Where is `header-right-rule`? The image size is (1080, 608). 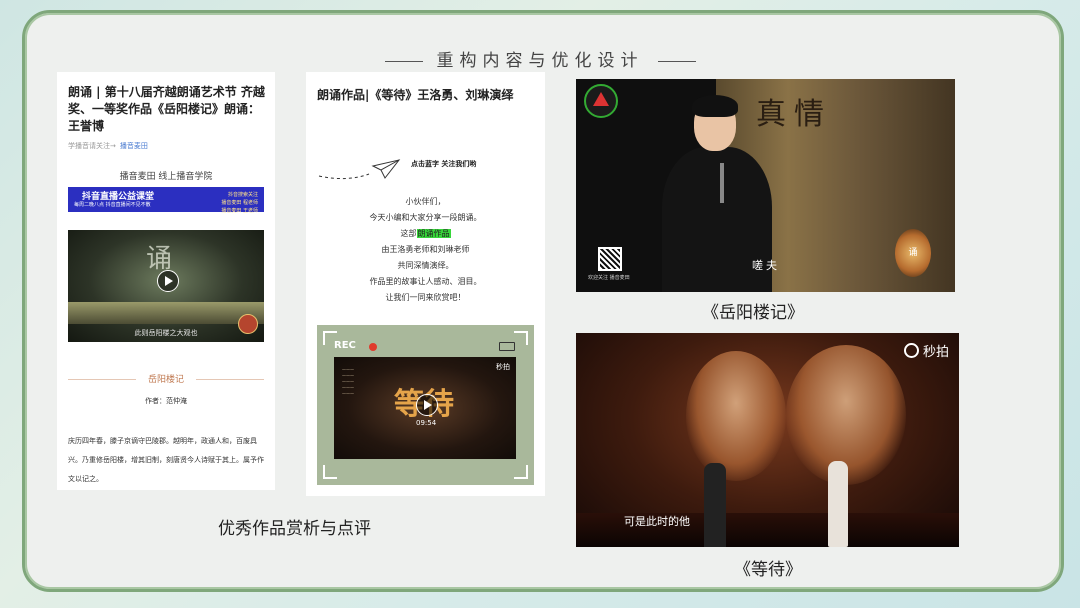 header-right-rule is located at coordinates (676, 61).